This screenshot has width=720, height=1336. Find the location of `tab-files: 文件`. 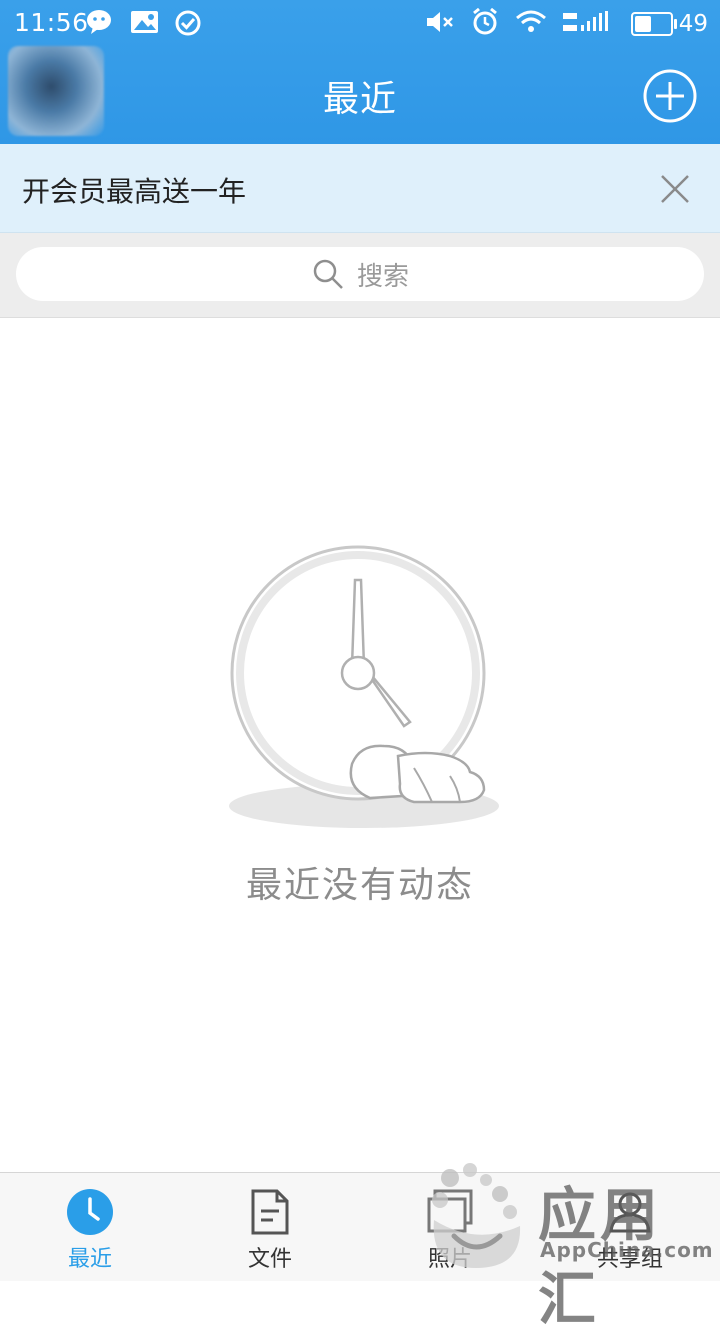

tab-files: 文件 is located at coordinates (270, 1227).